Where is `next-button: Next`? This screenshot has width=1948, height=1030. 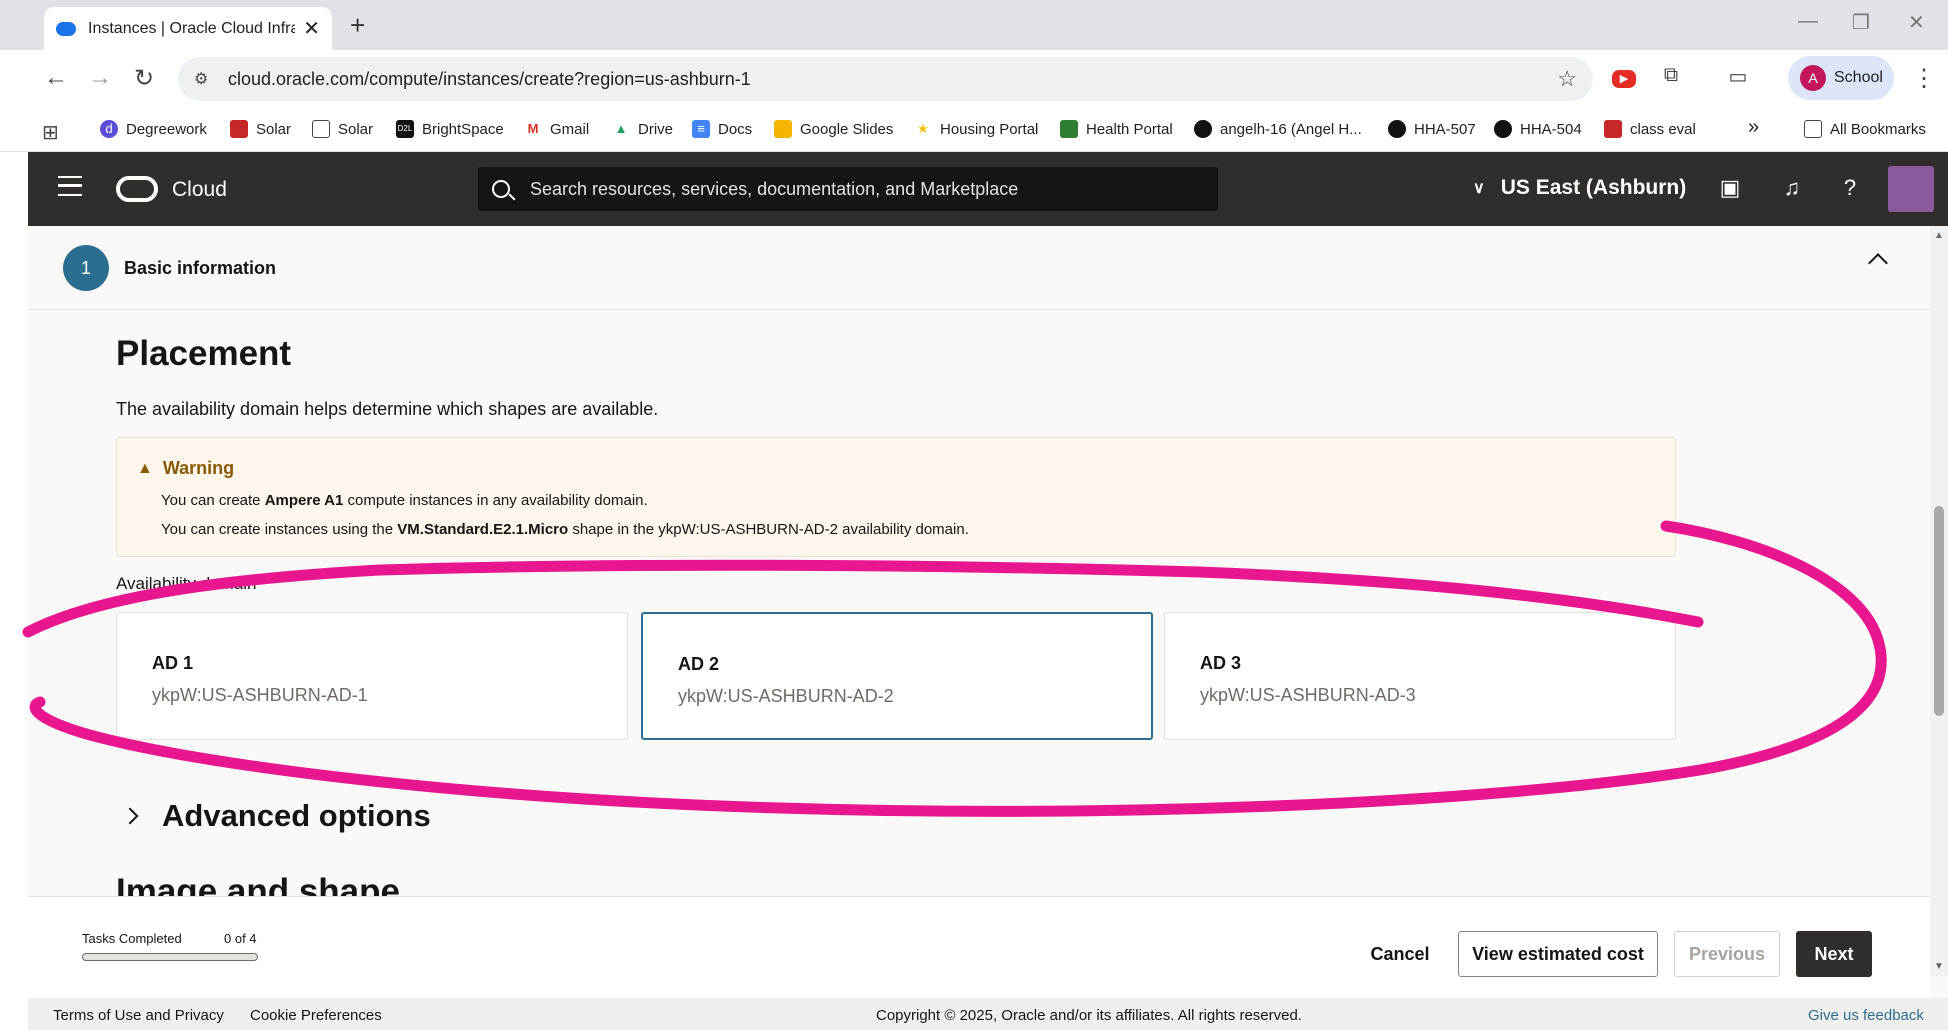 next-button: Next is located at coordinates (1834, 954).